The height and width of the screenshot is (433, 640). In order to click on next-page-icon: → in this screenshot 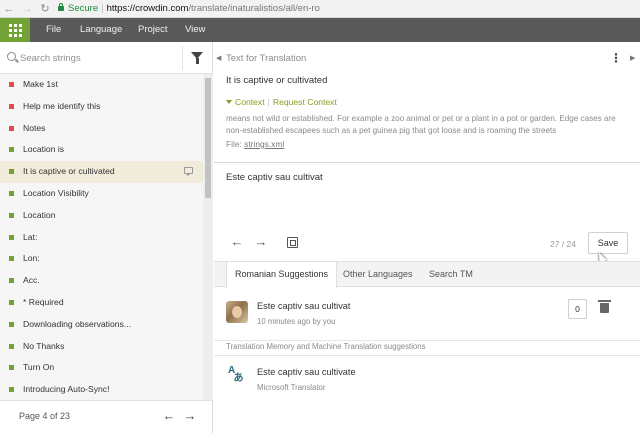, I will do `click(190, 416)`.